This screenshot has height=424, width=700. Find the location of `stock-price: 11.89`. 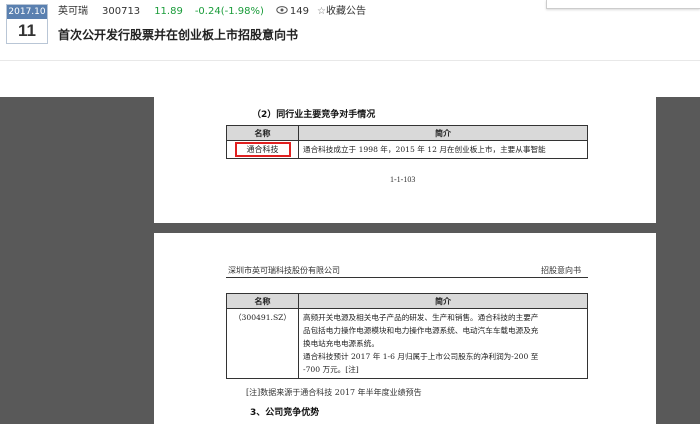

stock-price: 11.89 is located at coordinates (168, 11).